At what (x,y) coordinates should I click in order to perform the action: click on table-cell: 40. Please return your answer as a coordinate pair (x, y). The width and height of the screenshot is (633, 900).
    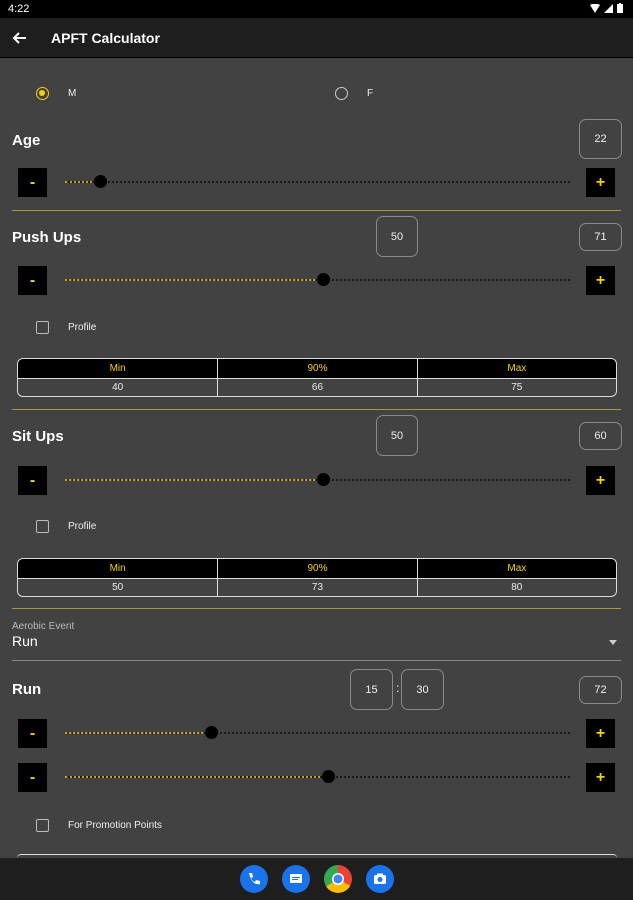
    Looking at the image, I should click on (118, 387).